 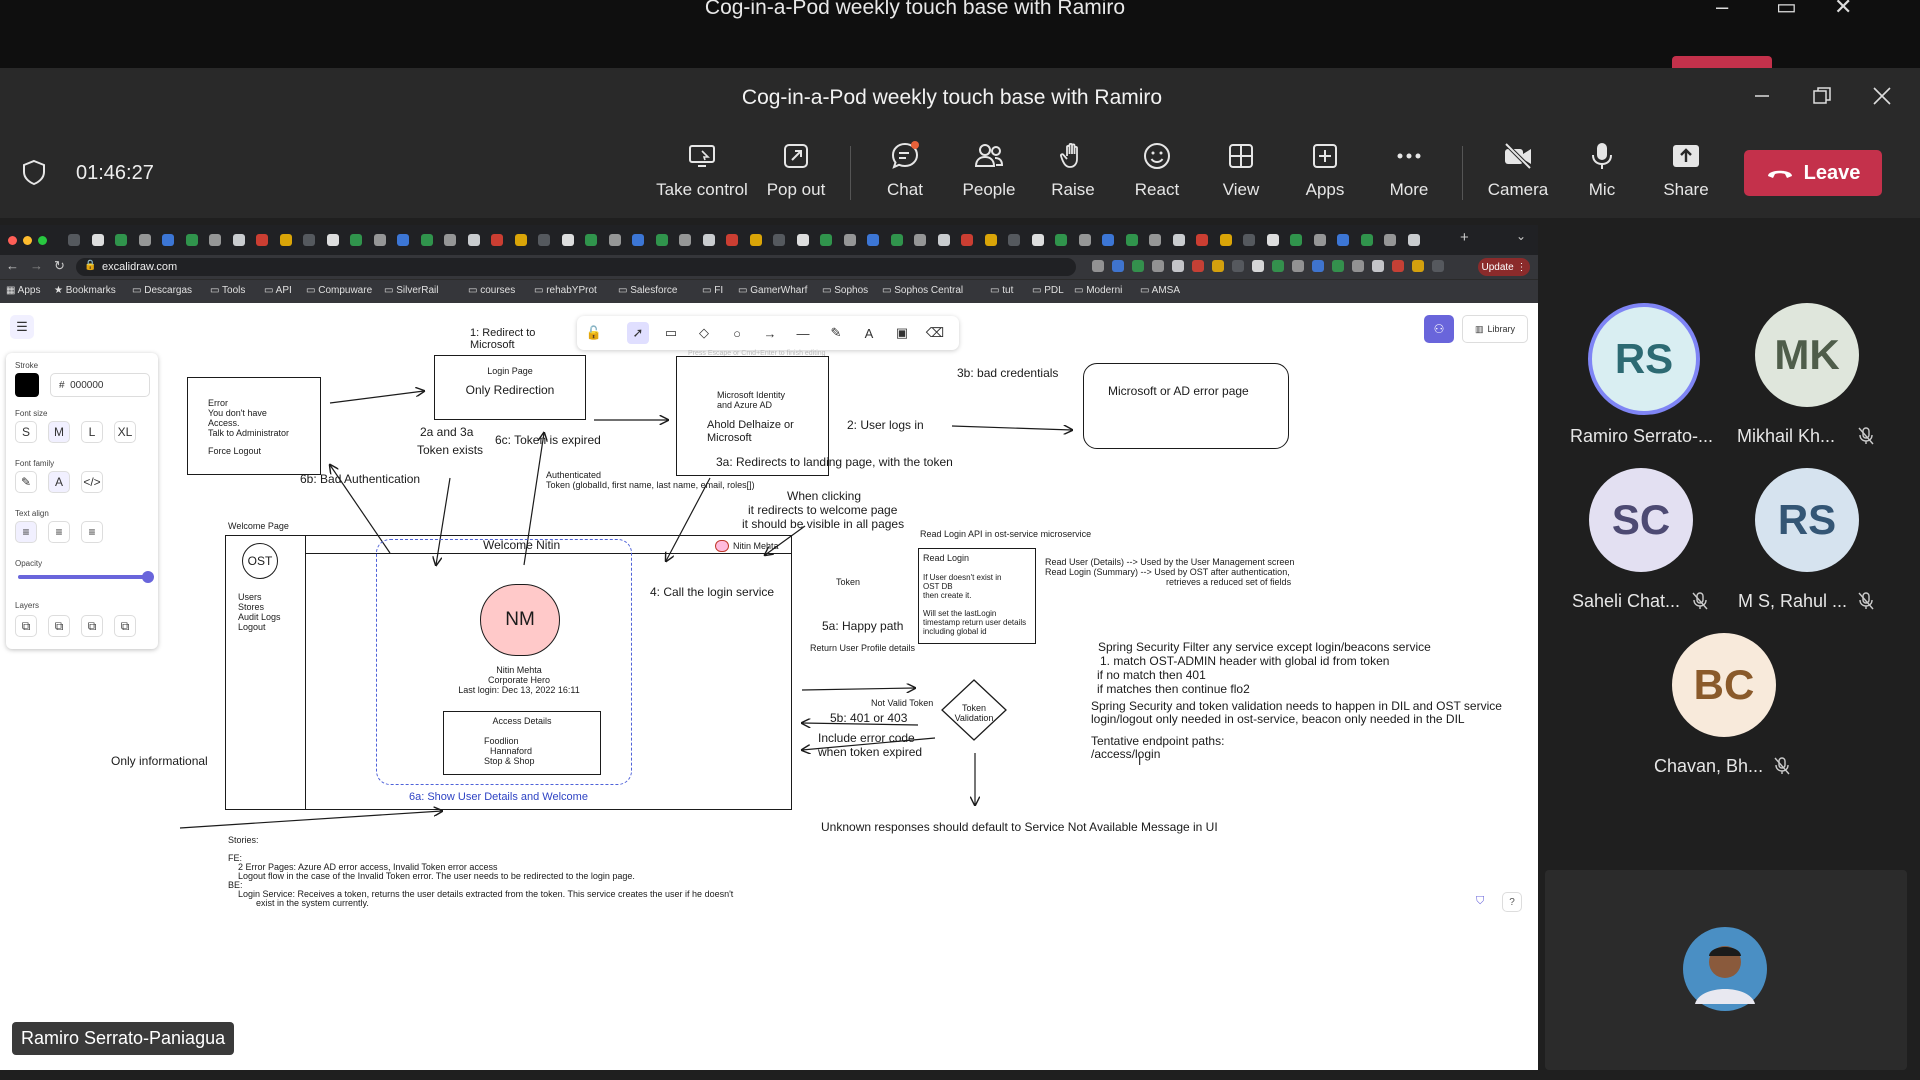 I want to click on participant-tile-2: MK, so click(x=1807, y=355).